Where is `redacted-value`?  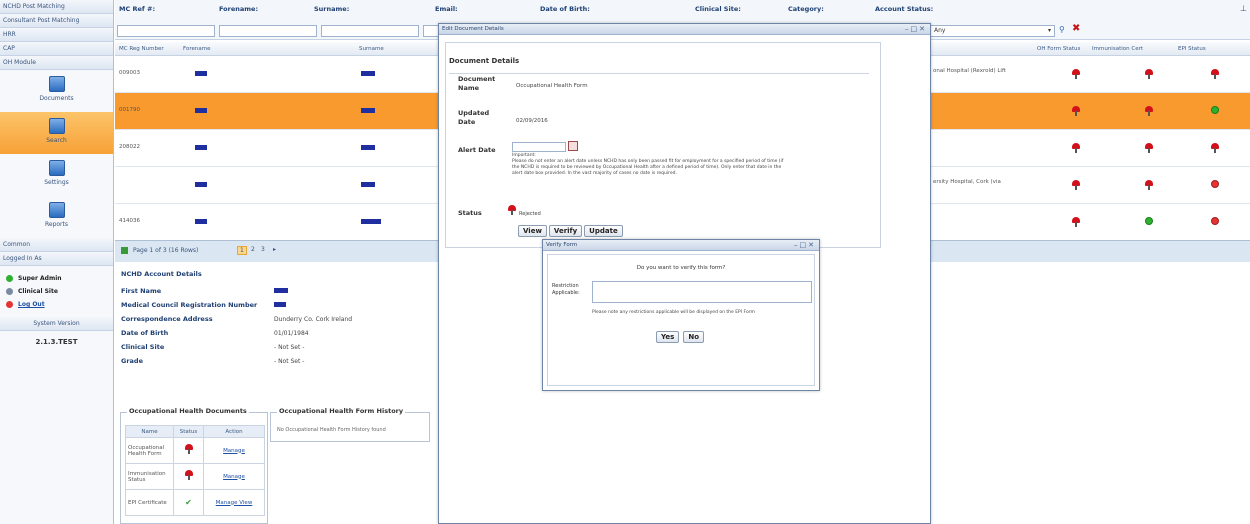 redacted-value is located at coordinates (280, 304).